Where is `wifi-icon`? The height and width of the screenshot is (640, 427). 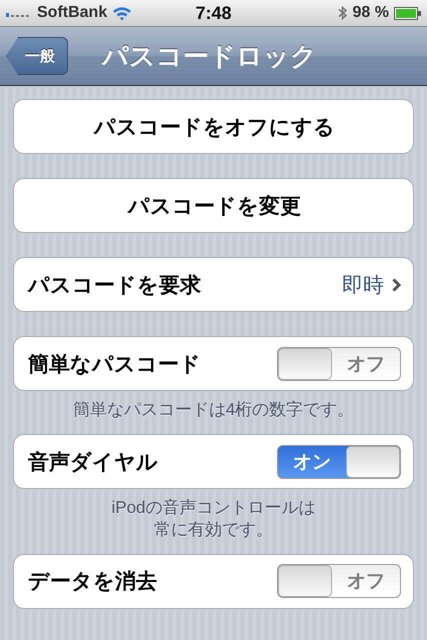 wifi-icon is located at coordinates (122, 13).